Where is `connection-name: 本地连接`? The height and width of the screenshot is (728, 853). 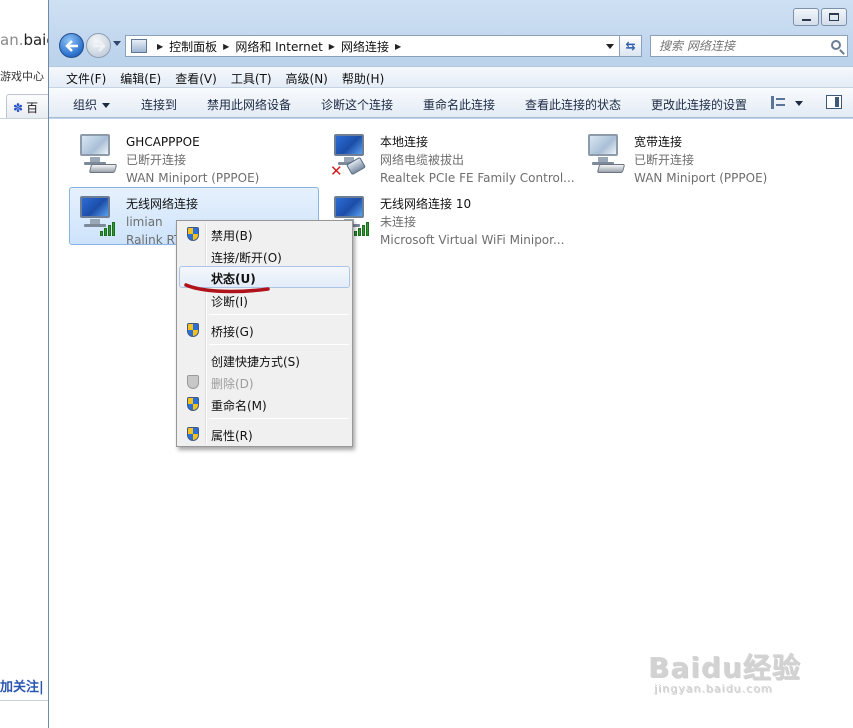
connection-name: 本地连接 is located at coordinates (404, 142).